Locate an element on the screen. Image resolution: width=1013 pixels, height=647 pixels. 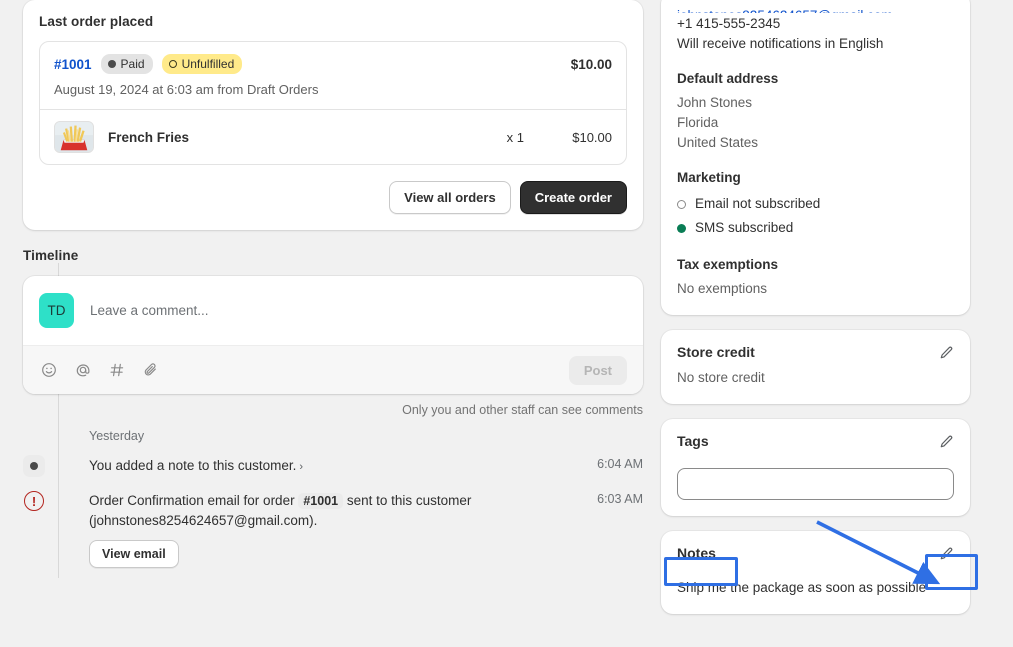
store-credit-value: No store credit is located at coordinates (721, 377).